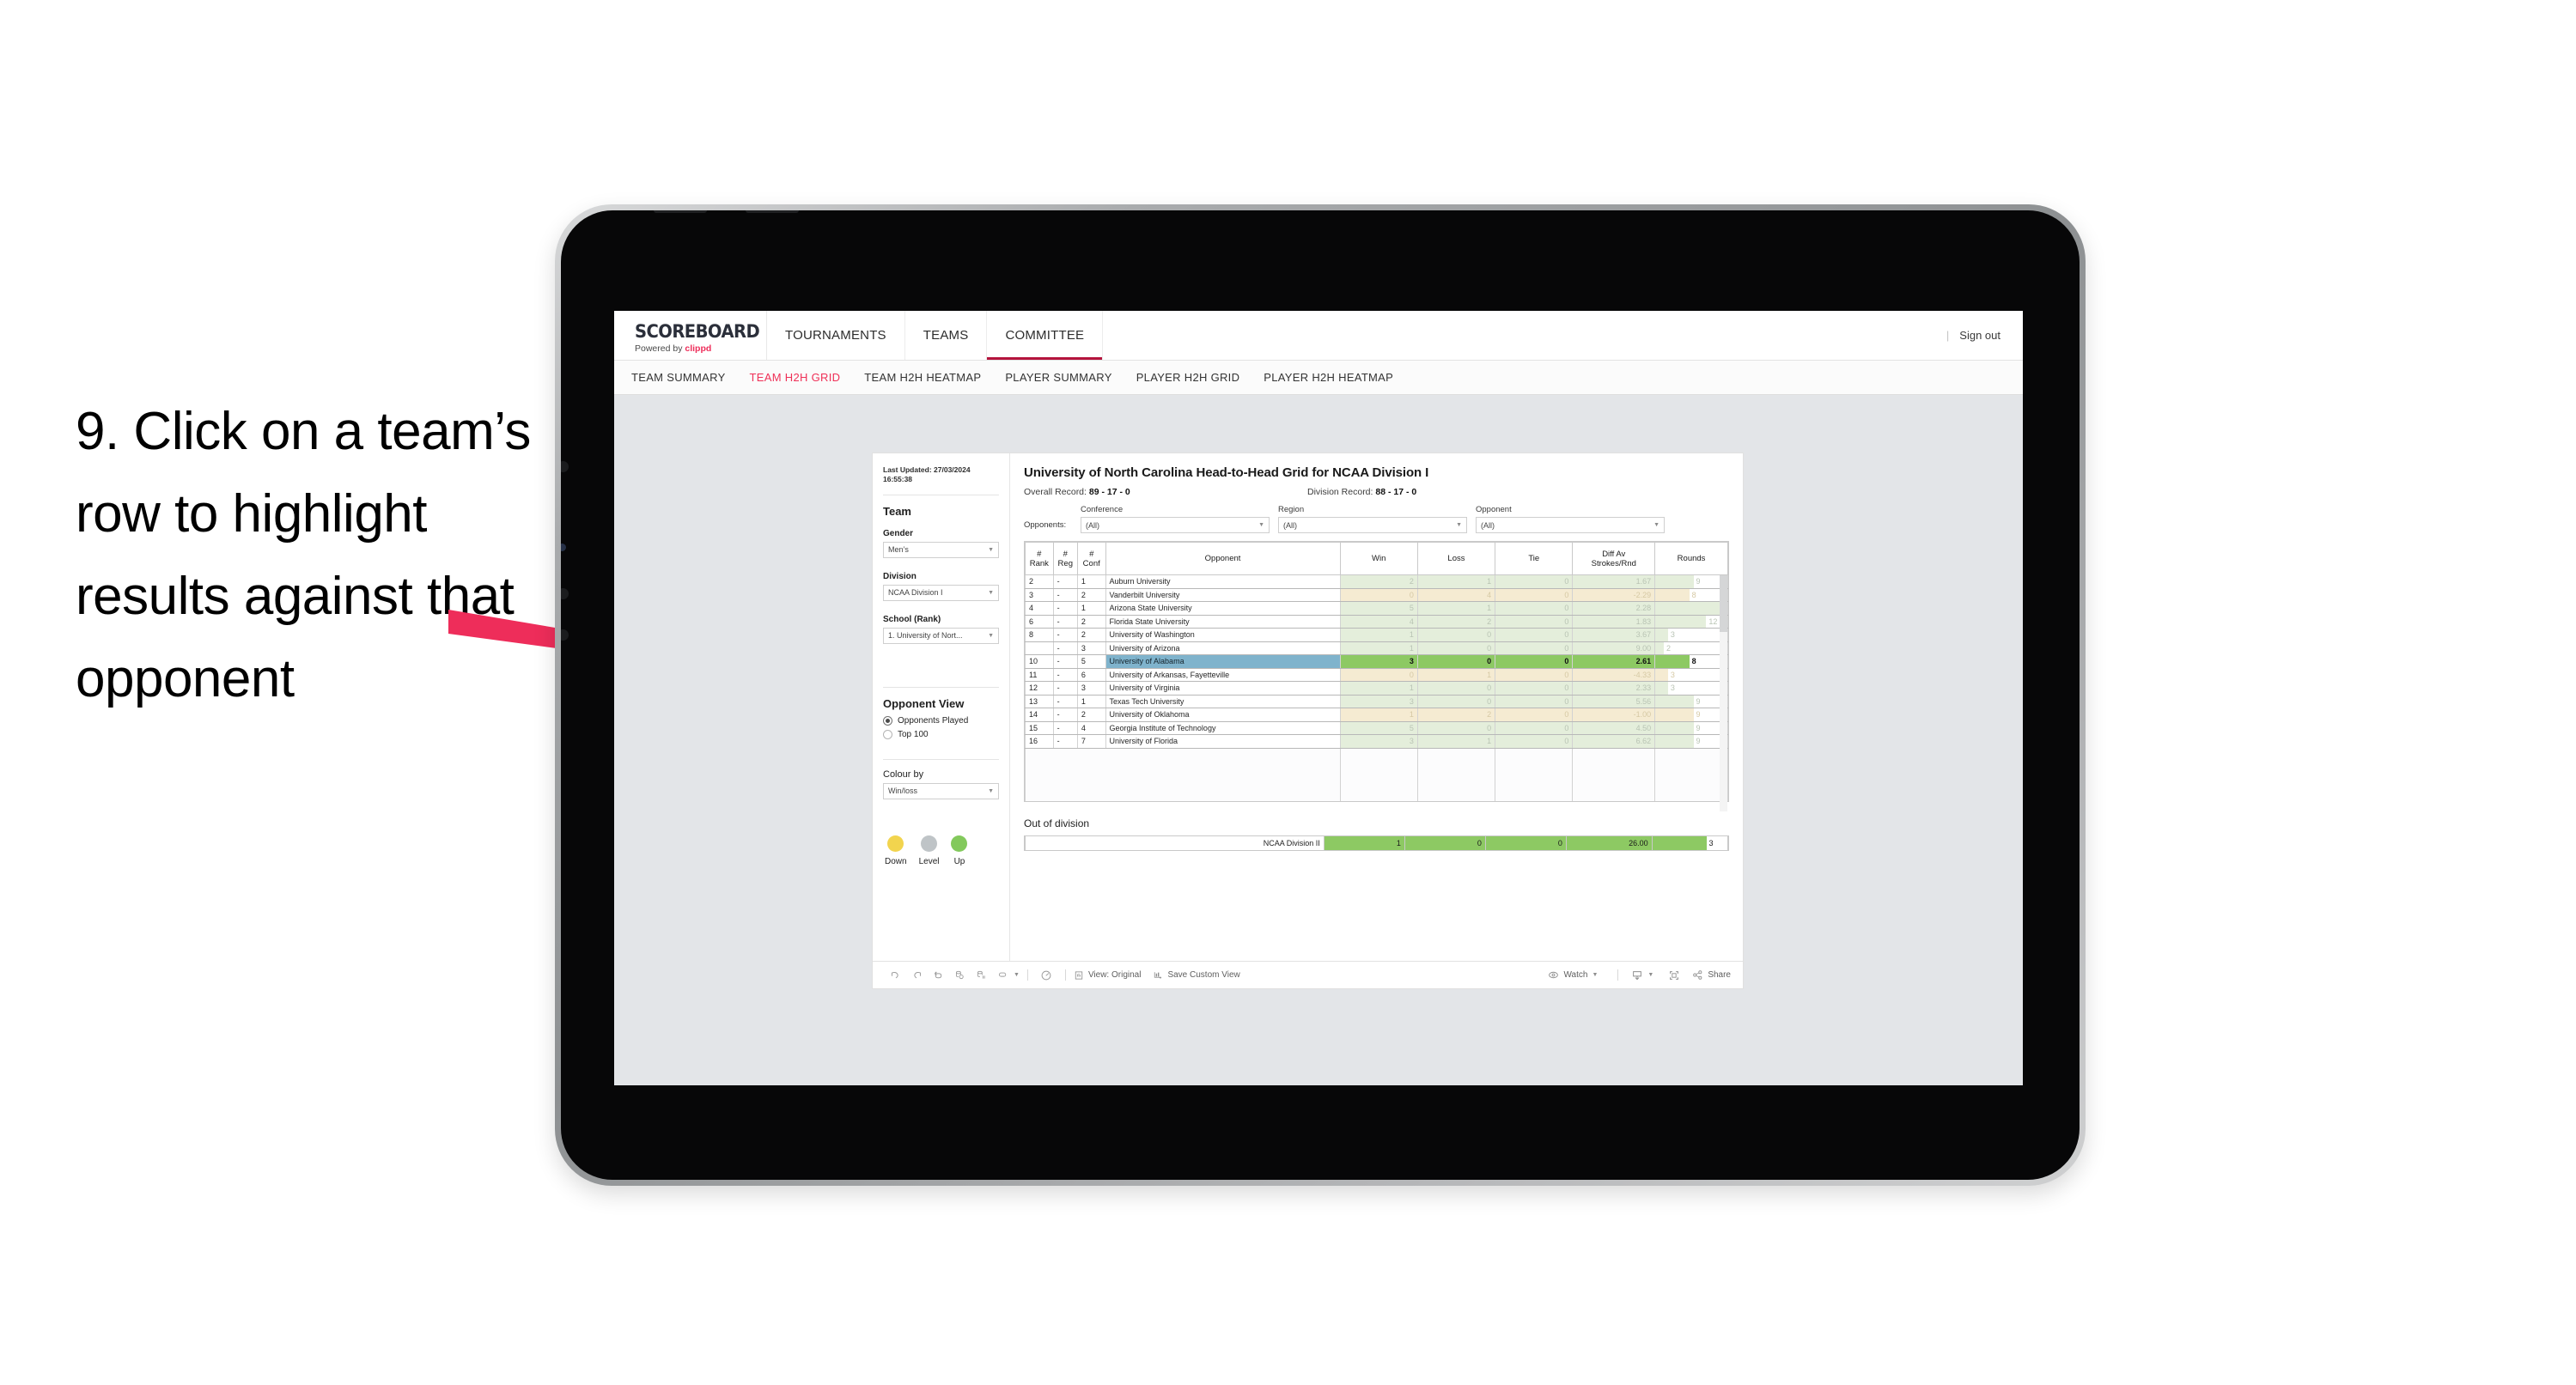 The width and height of the screenshot is (2576, 1385). What do you see at coordinates (678, 377) in the screenshot?
I see `tab-team-summary: TEAM SUMMARY` at bounding box center [678, 377].